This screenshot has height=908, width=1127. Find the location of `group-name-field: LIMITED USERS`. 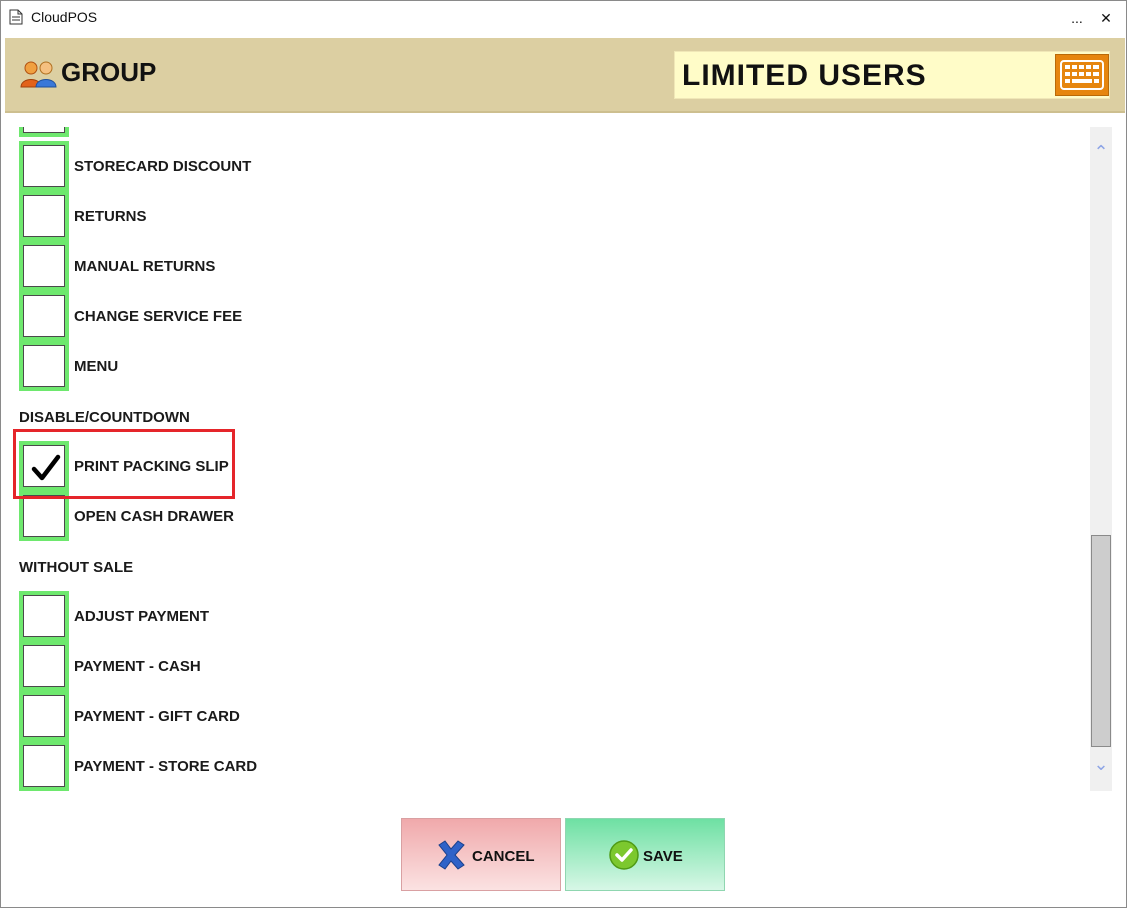

group-name-field: LIMITED USERS is located at coordinates (892, 75).